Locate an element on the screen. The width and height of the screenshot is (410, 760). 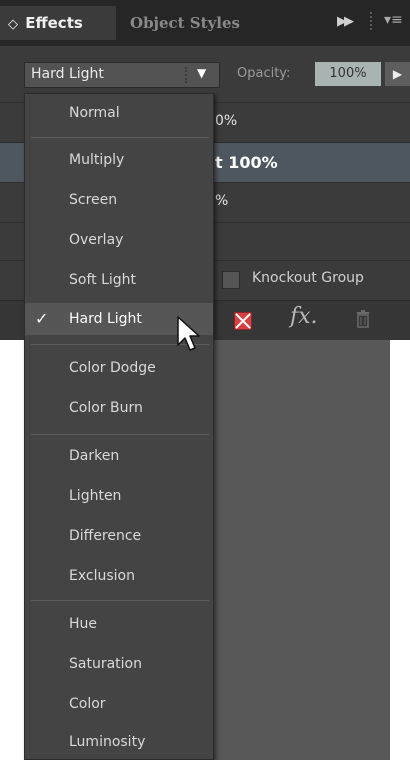
blend-mode-value: Hard Light is located at coordinates (67, 74).